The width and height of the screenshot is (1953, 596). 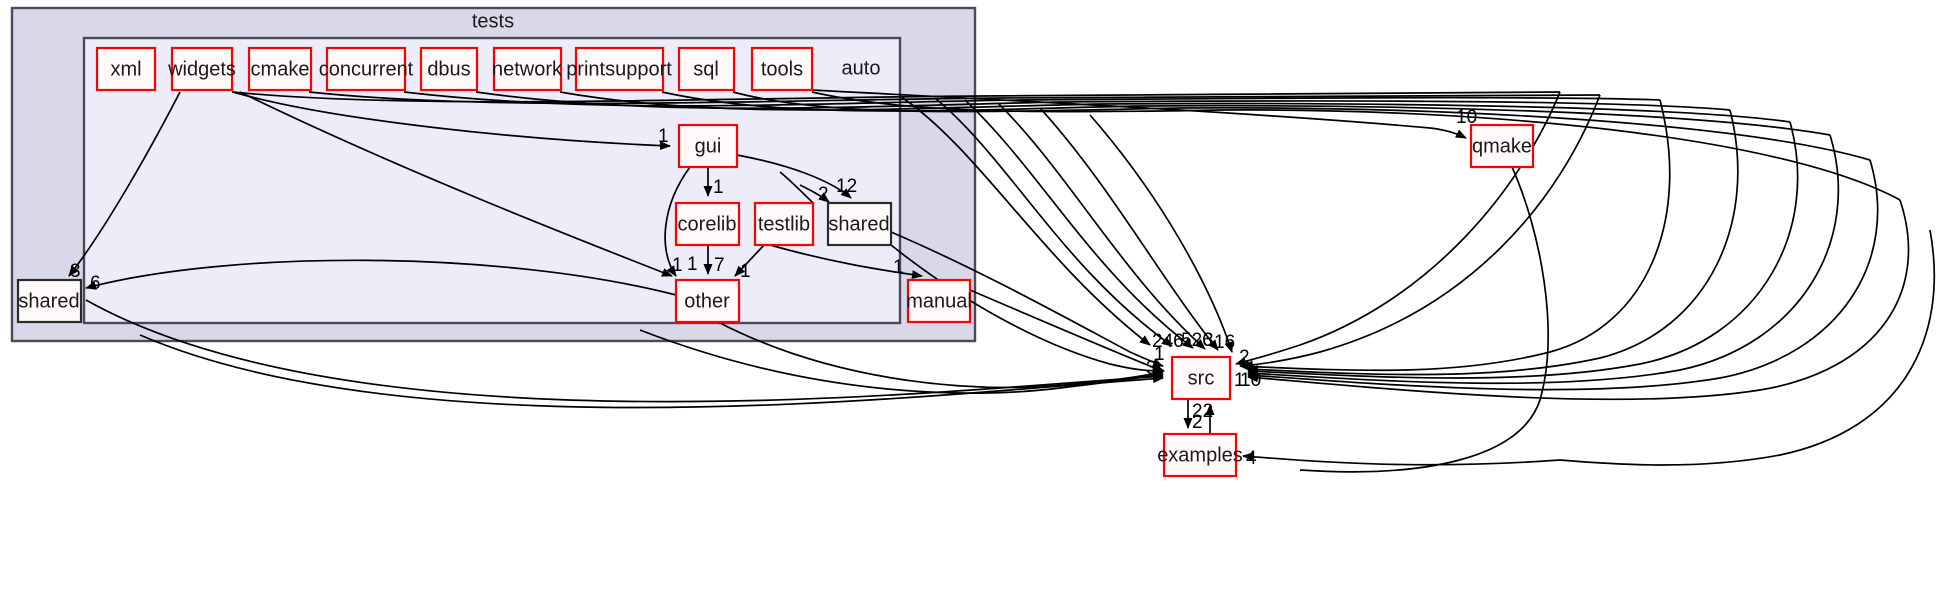 I want to click on edge-label-examples-in-4: 4, so click(x=1251, y=458).